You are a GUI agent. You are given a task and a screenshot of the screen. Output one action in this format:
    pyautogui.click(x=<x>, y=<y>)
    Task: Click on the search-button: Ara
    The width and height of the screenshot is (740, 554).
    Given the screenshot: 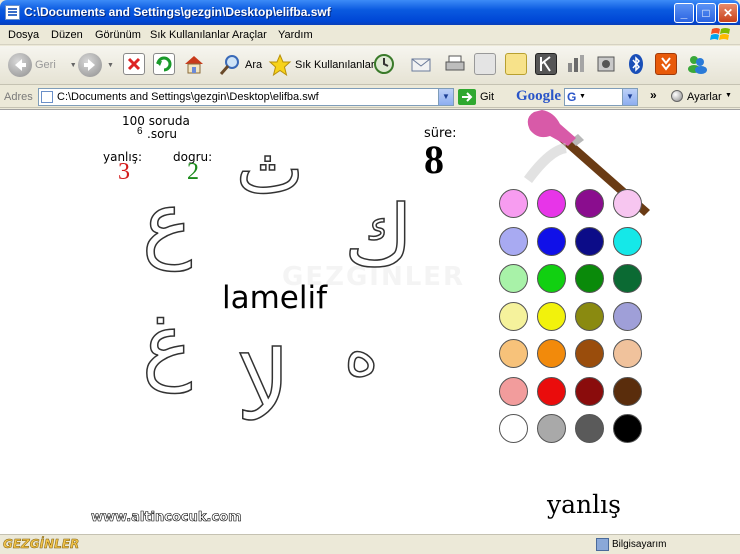 What is the action you would take?
    pyautogui.click(x=240, y=65)
    